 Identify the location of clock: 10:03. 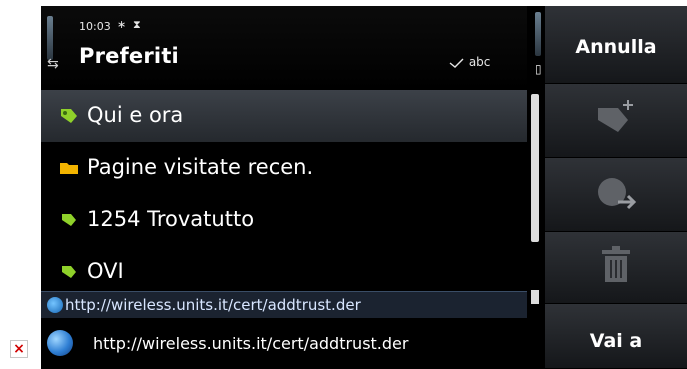
(95, 26).